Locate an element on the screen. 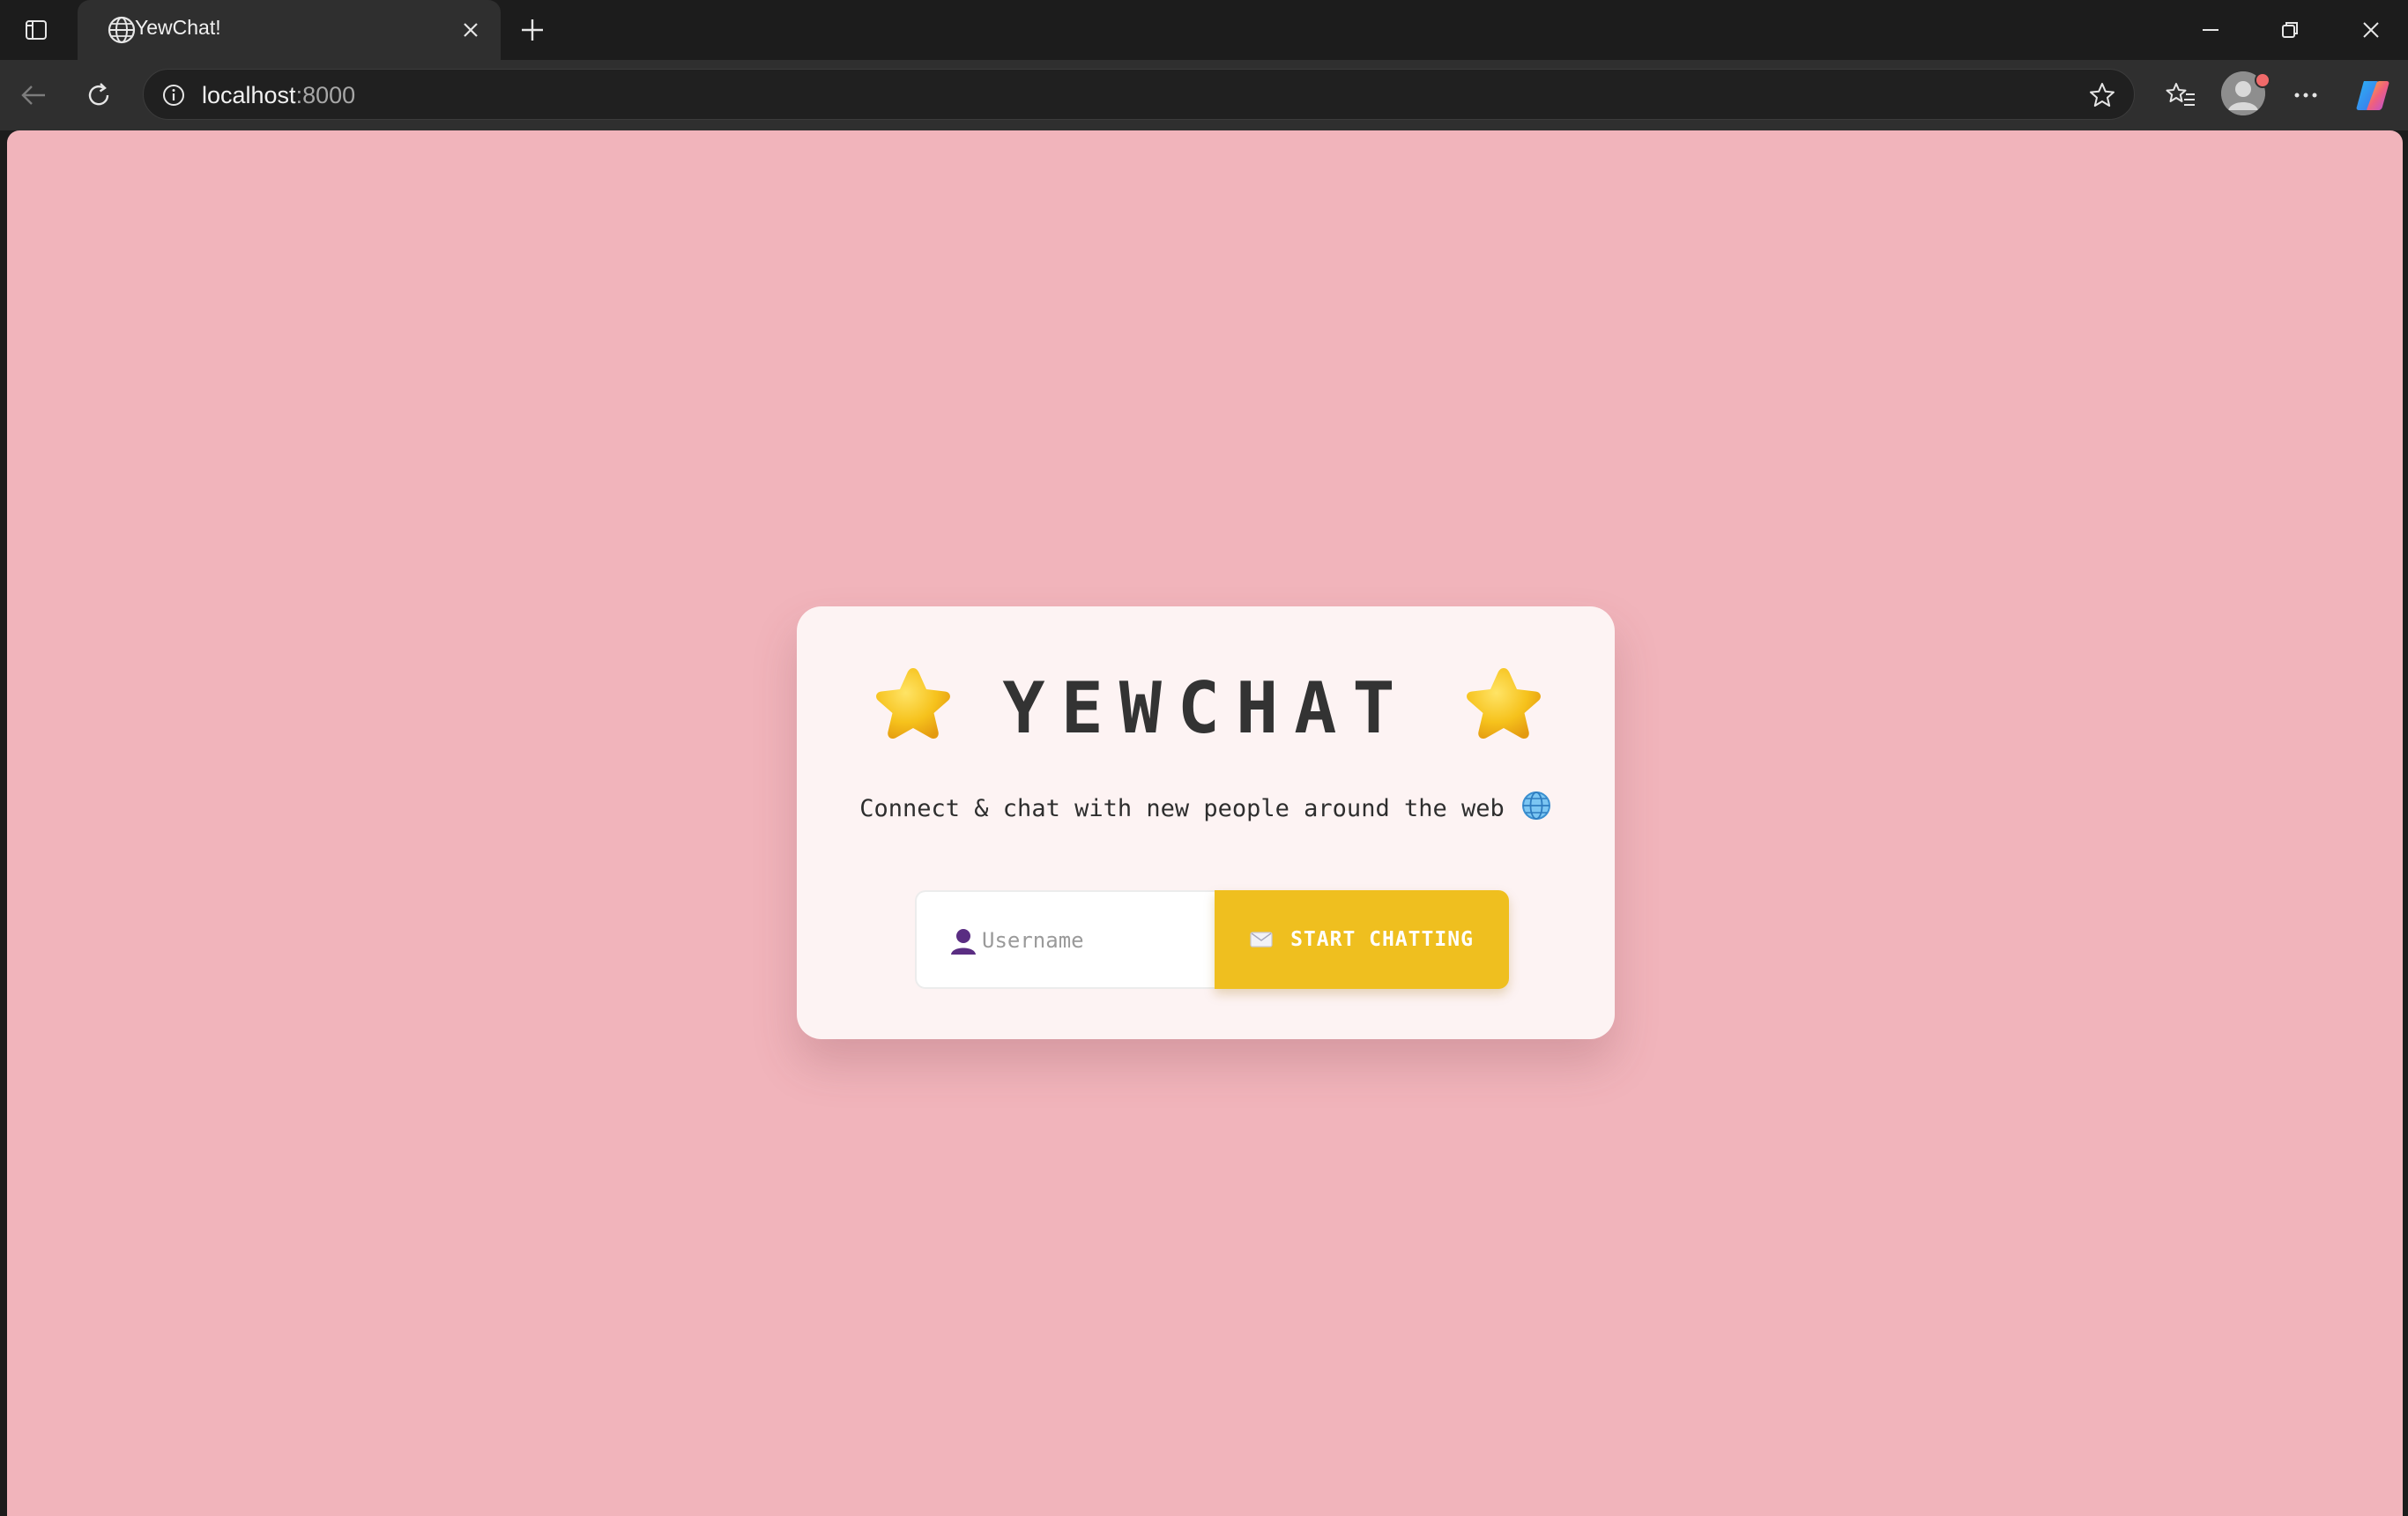  login-form: START CHATTING is located at coordinates (1212, 939).